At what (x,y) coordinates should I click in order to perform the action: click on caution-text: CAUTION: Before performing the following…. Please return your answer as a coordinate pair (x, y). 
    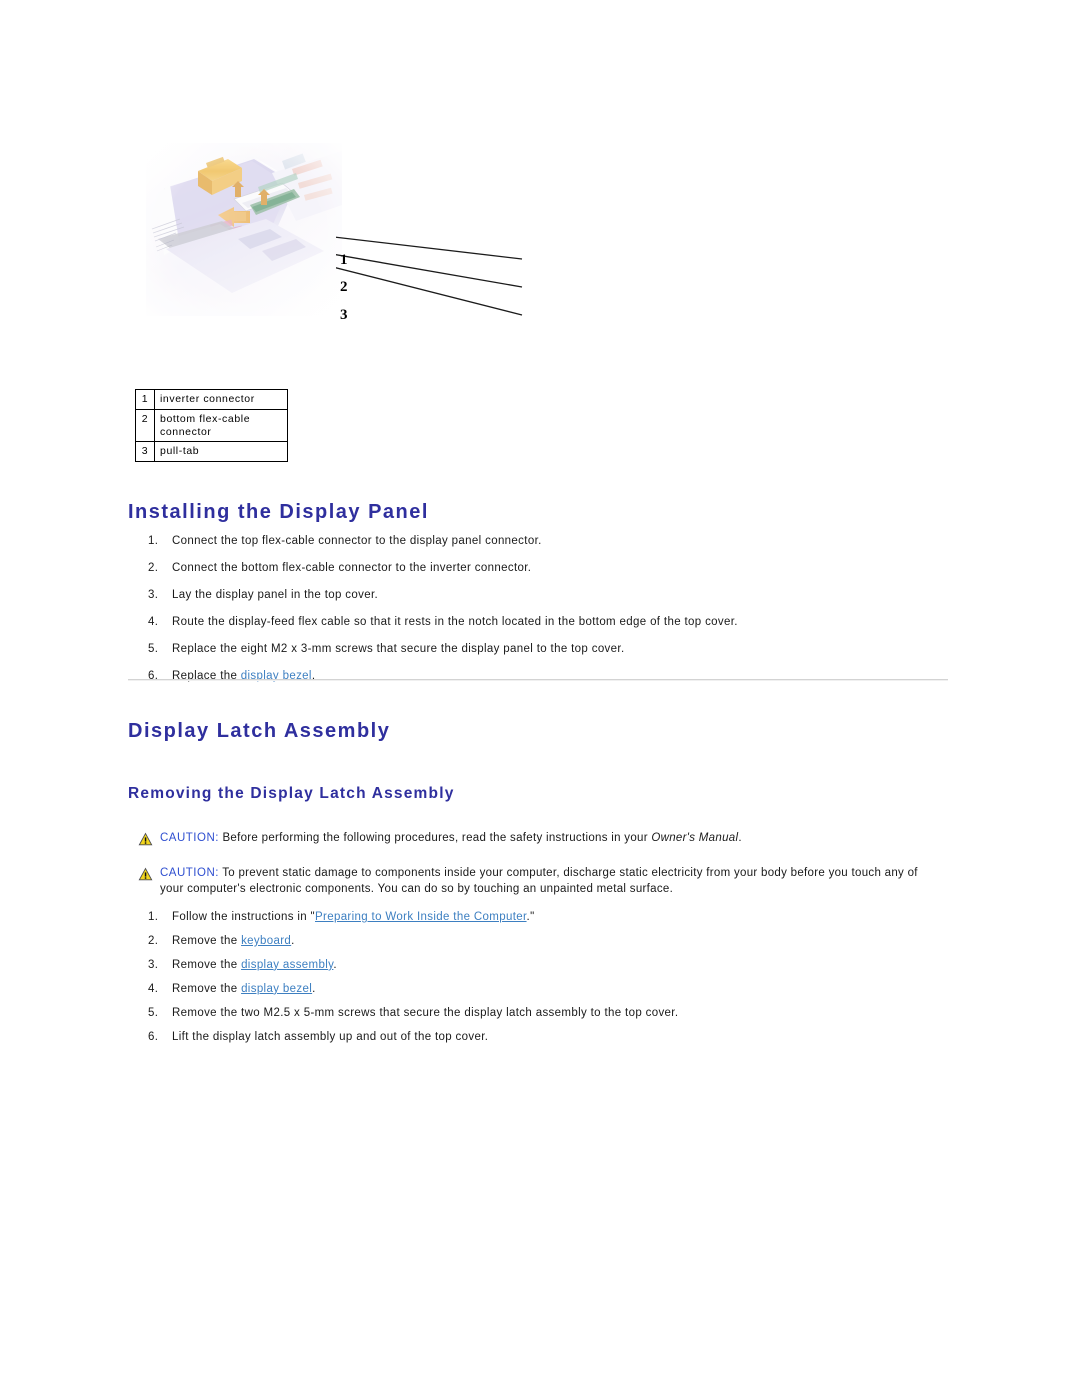
    Looking at the image, I should click on (533, 839).